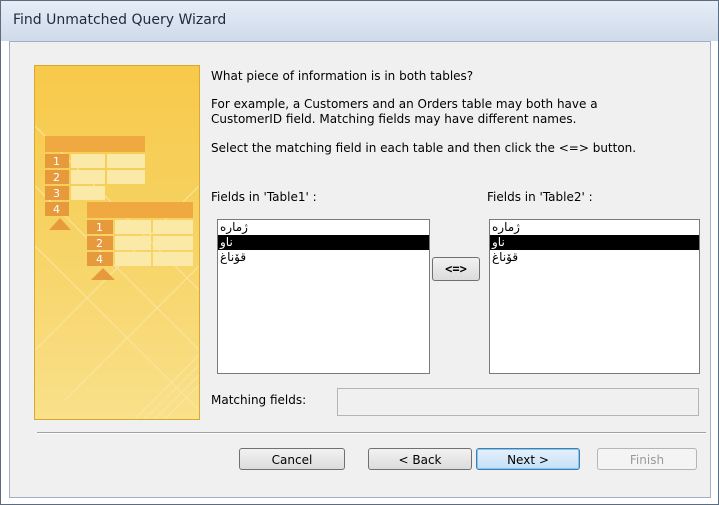  Describe the element at coordinates (647, 459) in the screenshot. I see `finish-button: Finish` at that location.